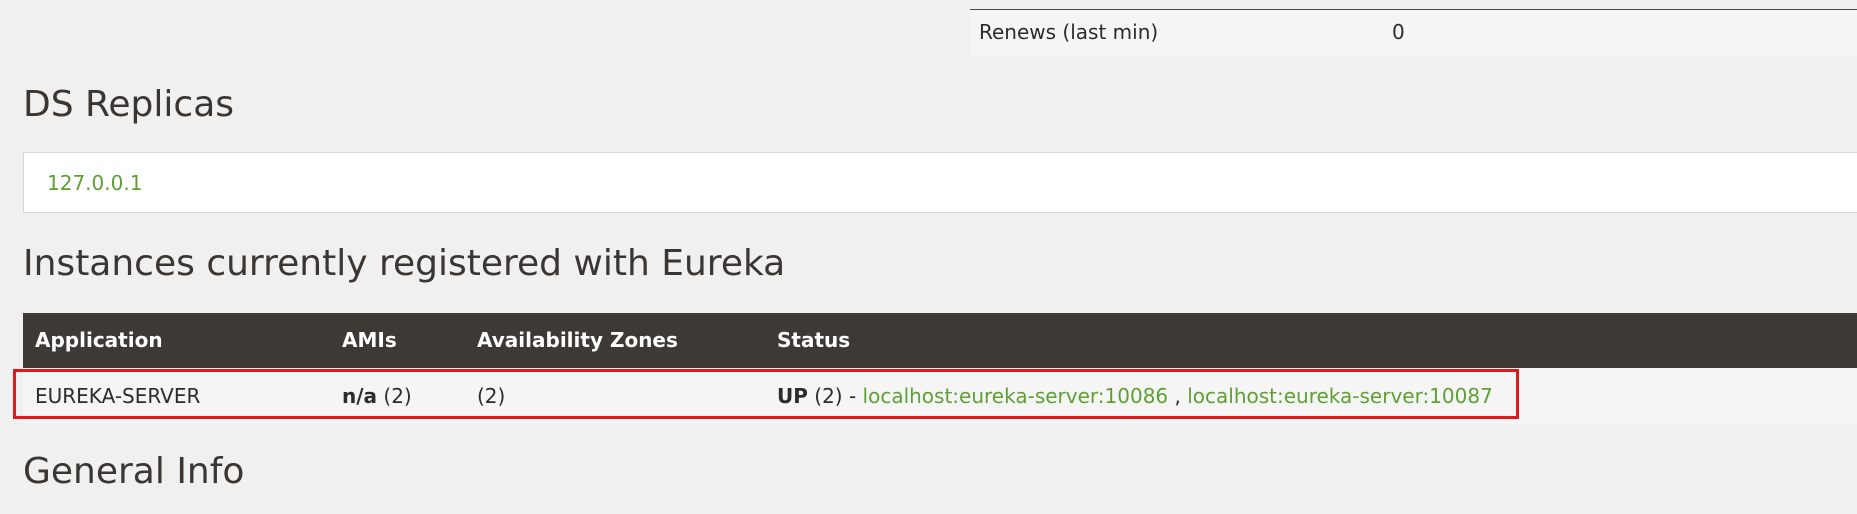 This screenshot has height=514, width=1857. Describe the element at coordinates (792, 396) in the screenshot. I see `status-label: UP` at that location.